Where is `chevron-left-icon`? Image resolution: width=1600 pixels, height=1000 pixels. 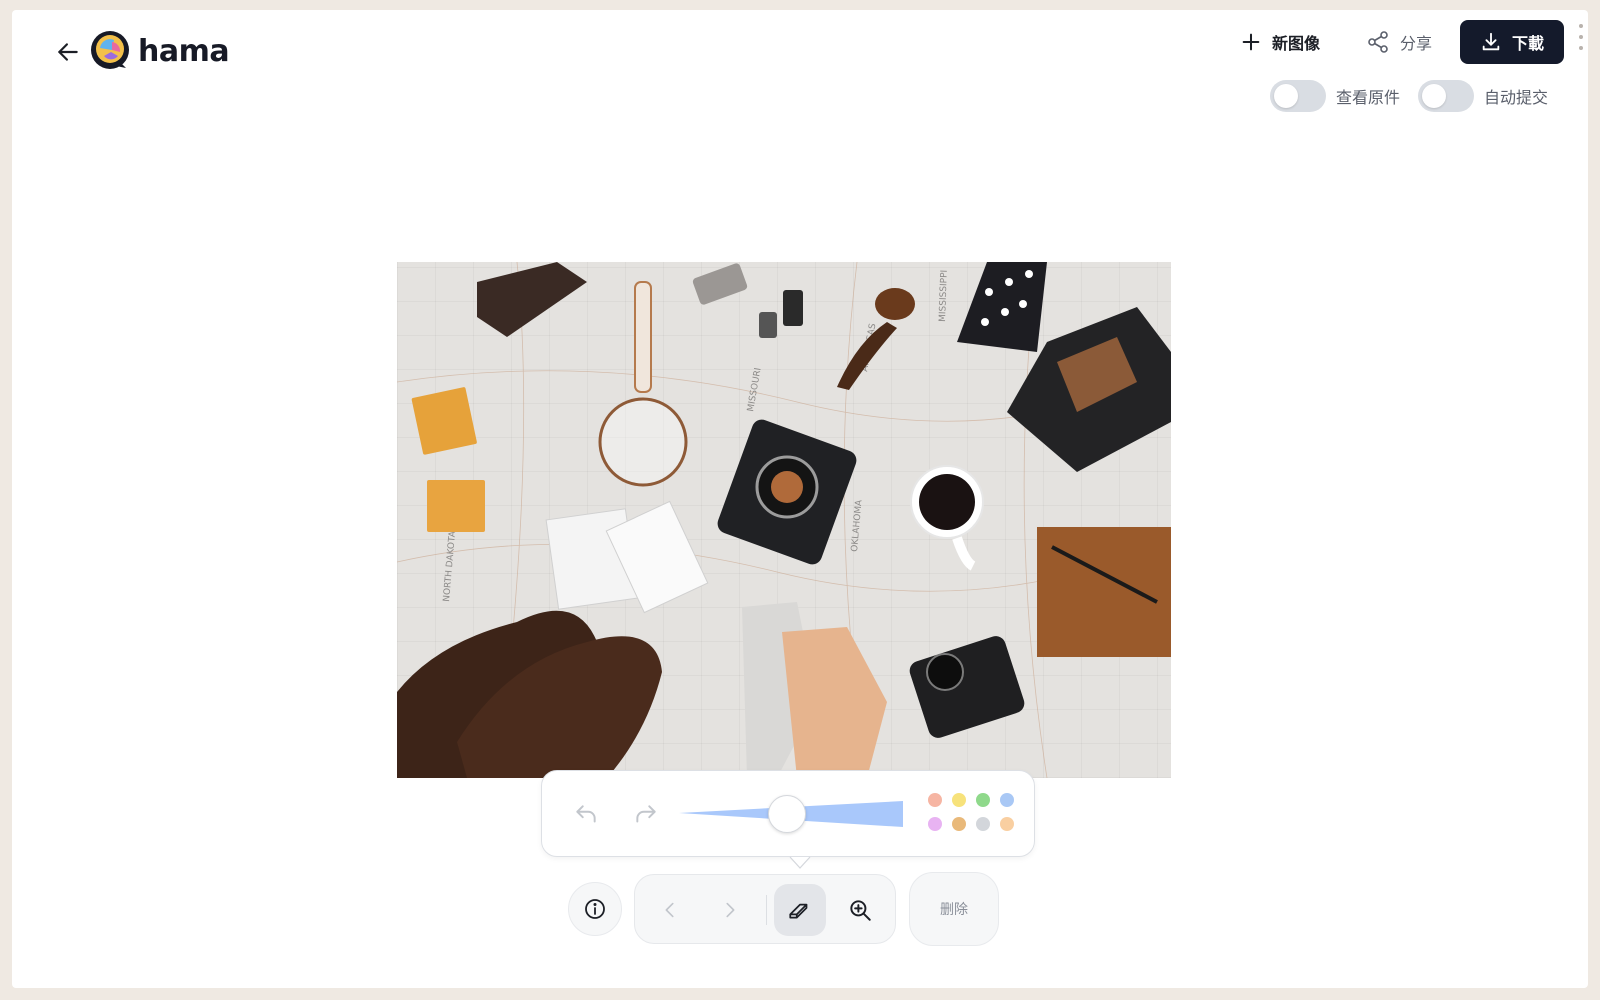
chevron-left-icon is located at coordinates (669, 910).